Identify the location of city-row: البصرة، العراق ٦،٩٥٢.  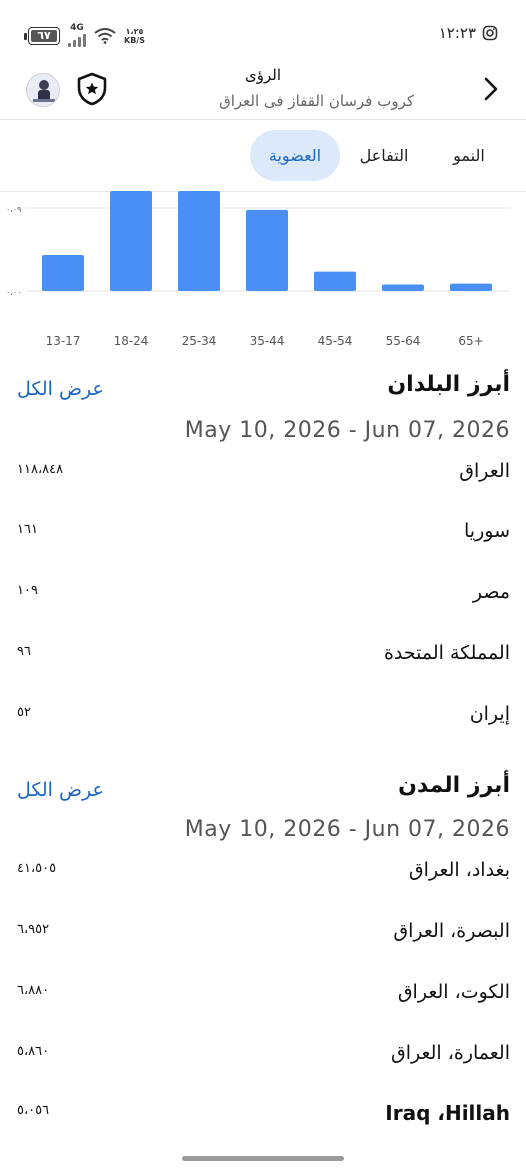
(263, 934).